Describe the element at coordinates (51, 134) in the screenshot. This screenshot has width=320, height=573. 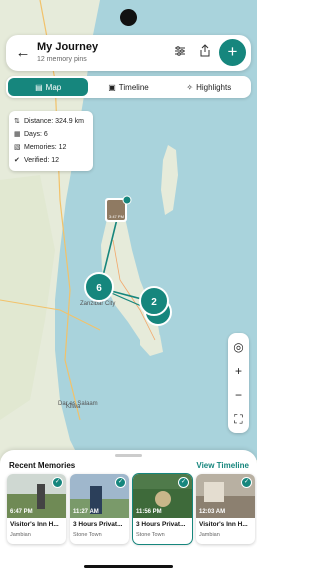
I see `stat-days: ▦ Days: 6` at that location.